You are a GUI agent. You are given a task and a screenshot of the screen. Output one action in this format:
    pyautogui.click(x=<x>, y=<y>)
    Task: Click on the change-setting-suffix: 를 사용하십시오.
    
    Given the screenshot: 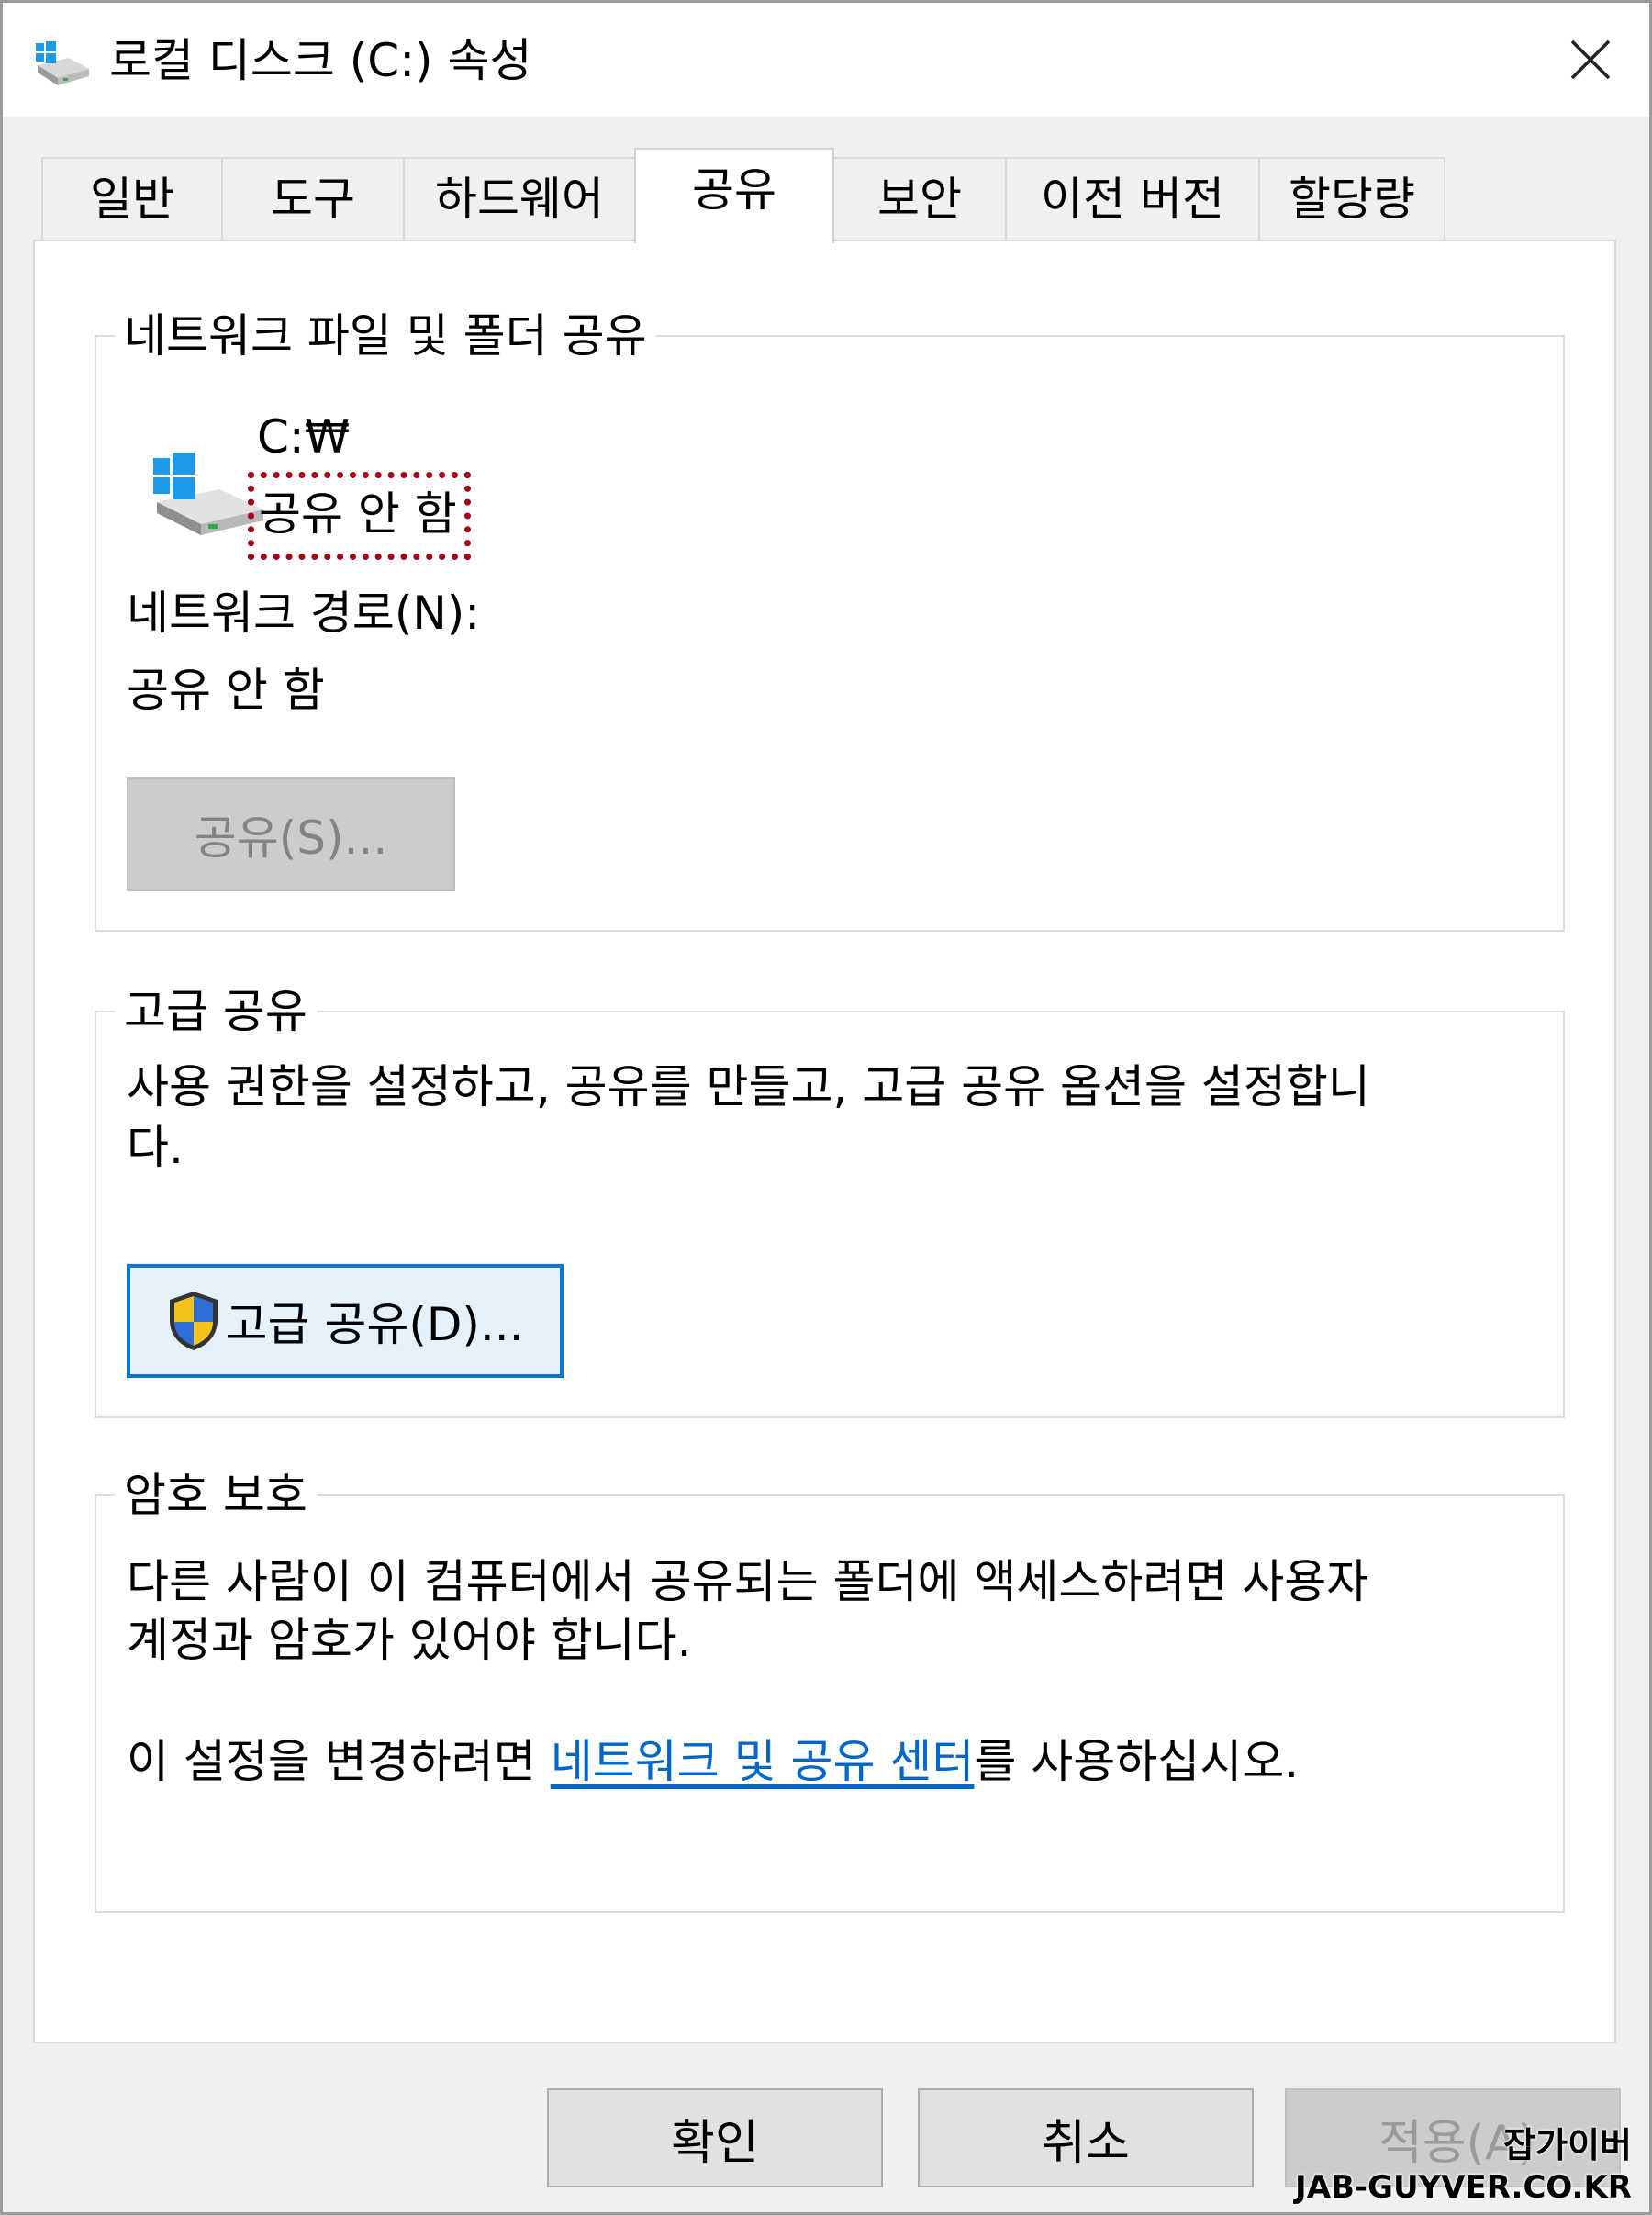 What is the action you would take?
    pyautogui.click(x=1137, y=1761)
    